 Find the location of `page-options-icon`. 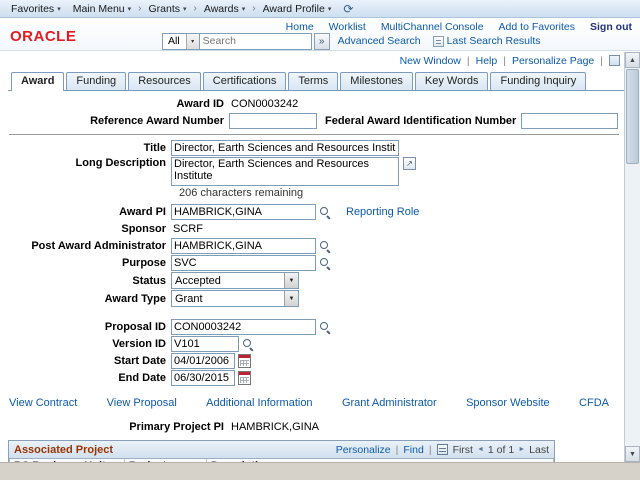

page-options-icon is located at coordinates (614, 60).